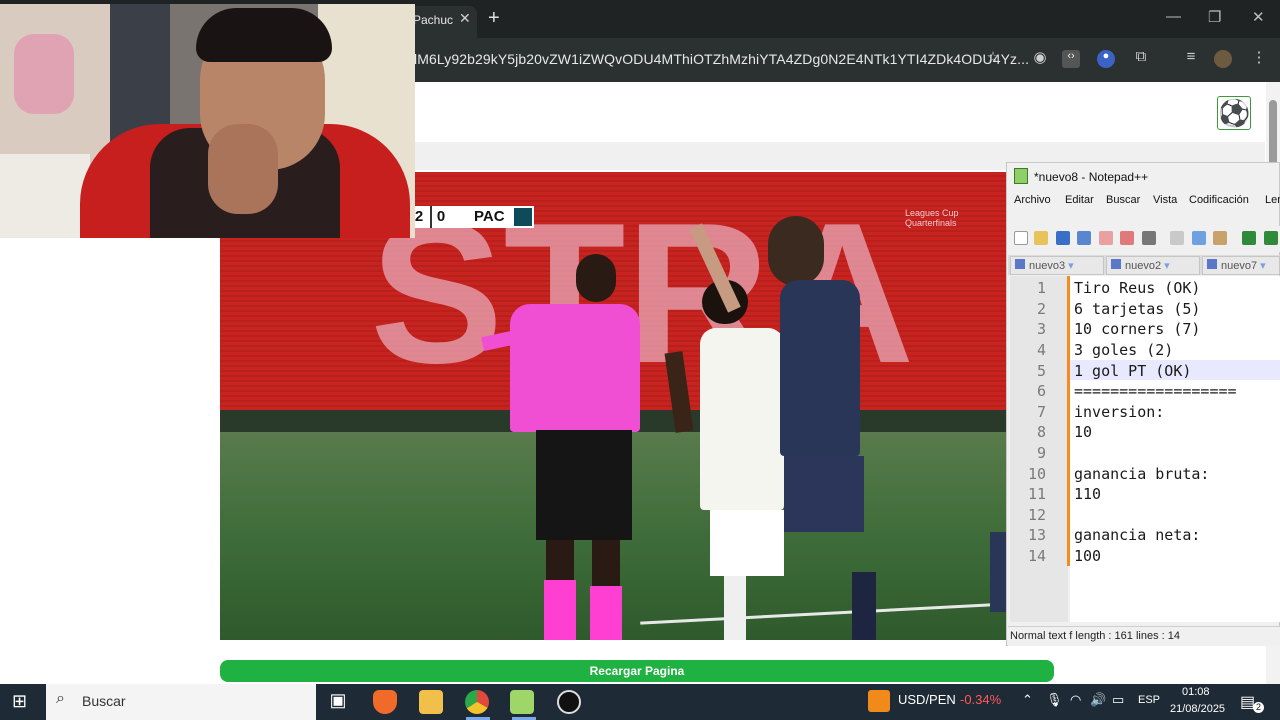 This screenshot has width=1280, height=720. Describe the element at coordinates (796, 251) in the screenshot. I see `player-navy-head` at that location.